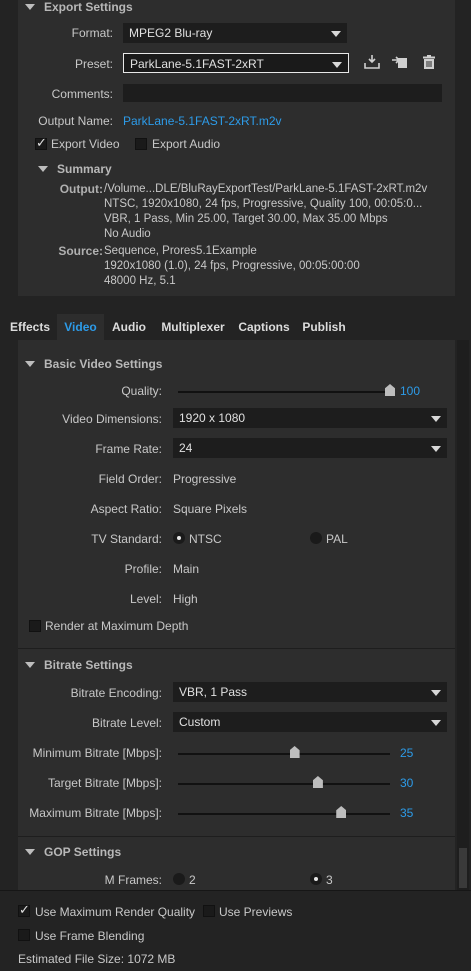 This screenshot has height=971, width=471. What do you see at coordinates (463, 868) in the screenshot?
I see `scrollbar-thumb` at bounding box center [463, 868].